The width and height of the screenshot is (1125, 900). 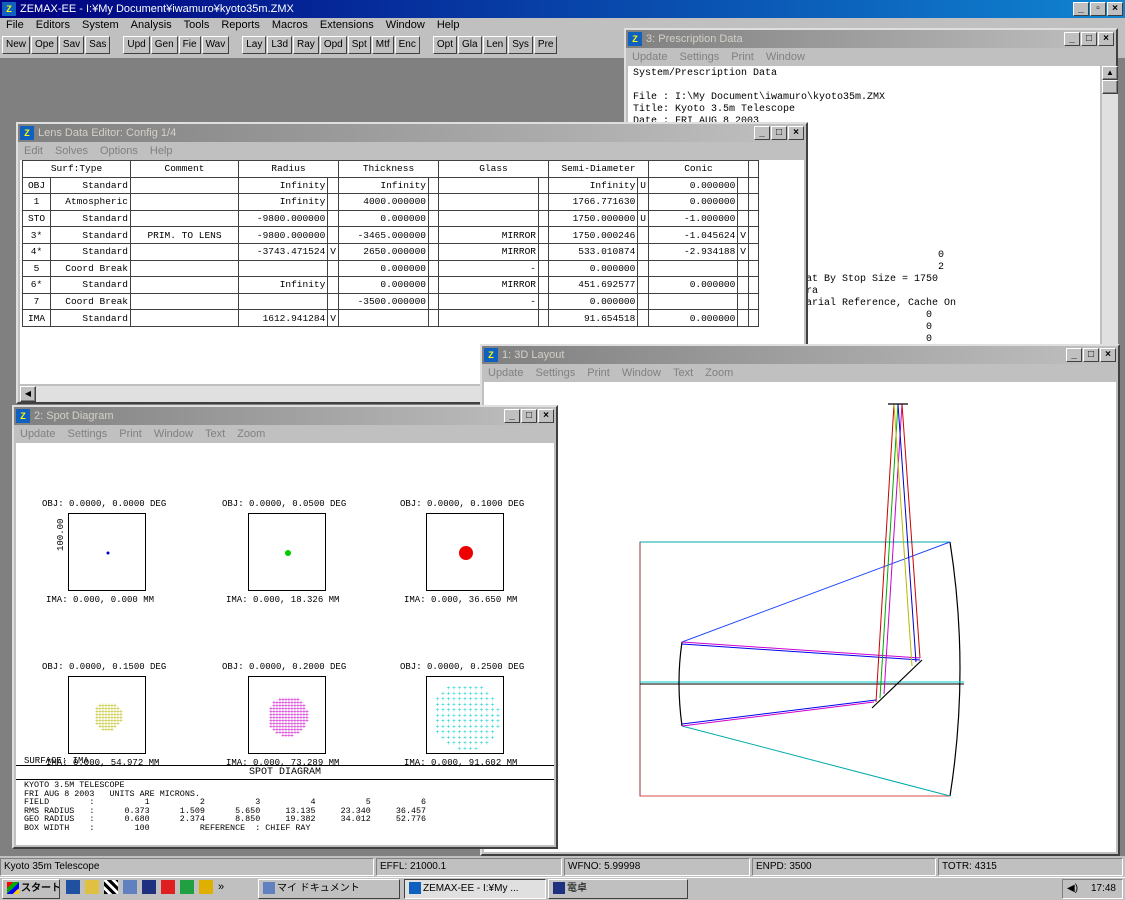 What do you see at coordinates (168, 887) in the screenshot?
I see `star-app-icon` at bounding box center [168, 887].